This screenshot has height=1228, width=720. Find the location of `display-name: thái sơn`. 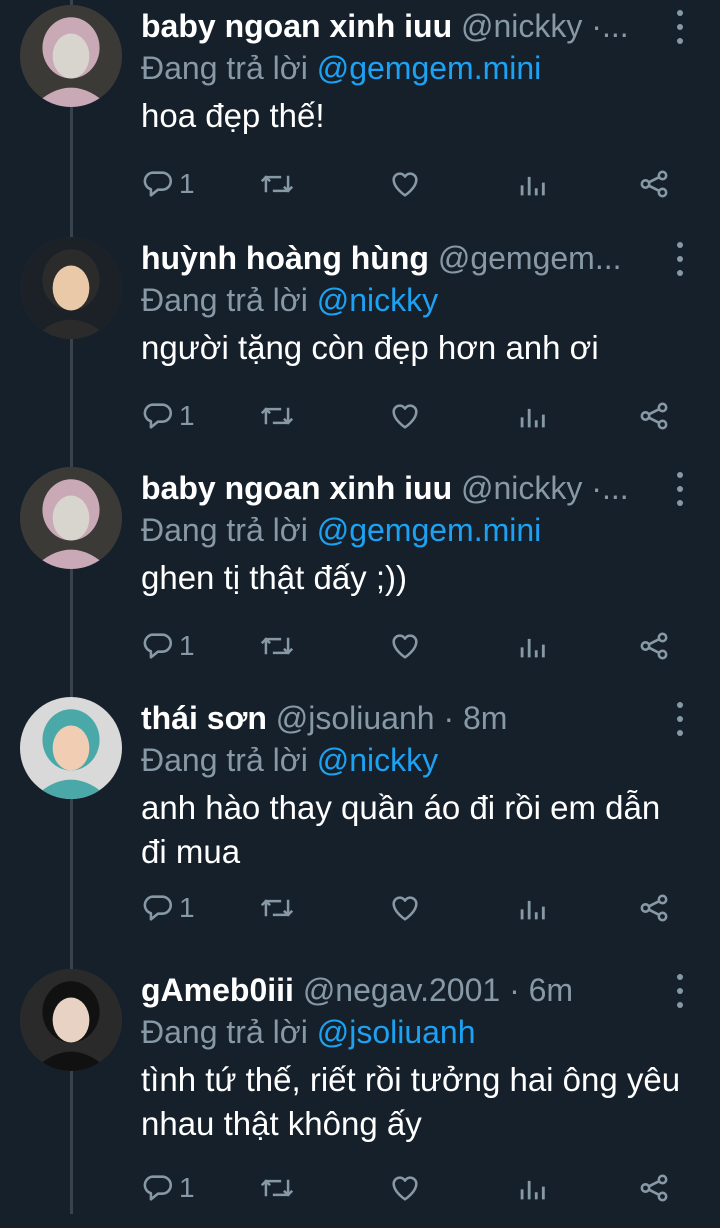

display-name: thái sơn is located at coordinates (204, 718).